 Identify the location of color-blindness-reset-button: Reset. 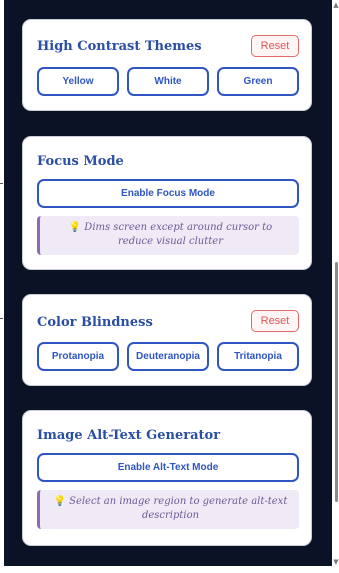
(275, 321).